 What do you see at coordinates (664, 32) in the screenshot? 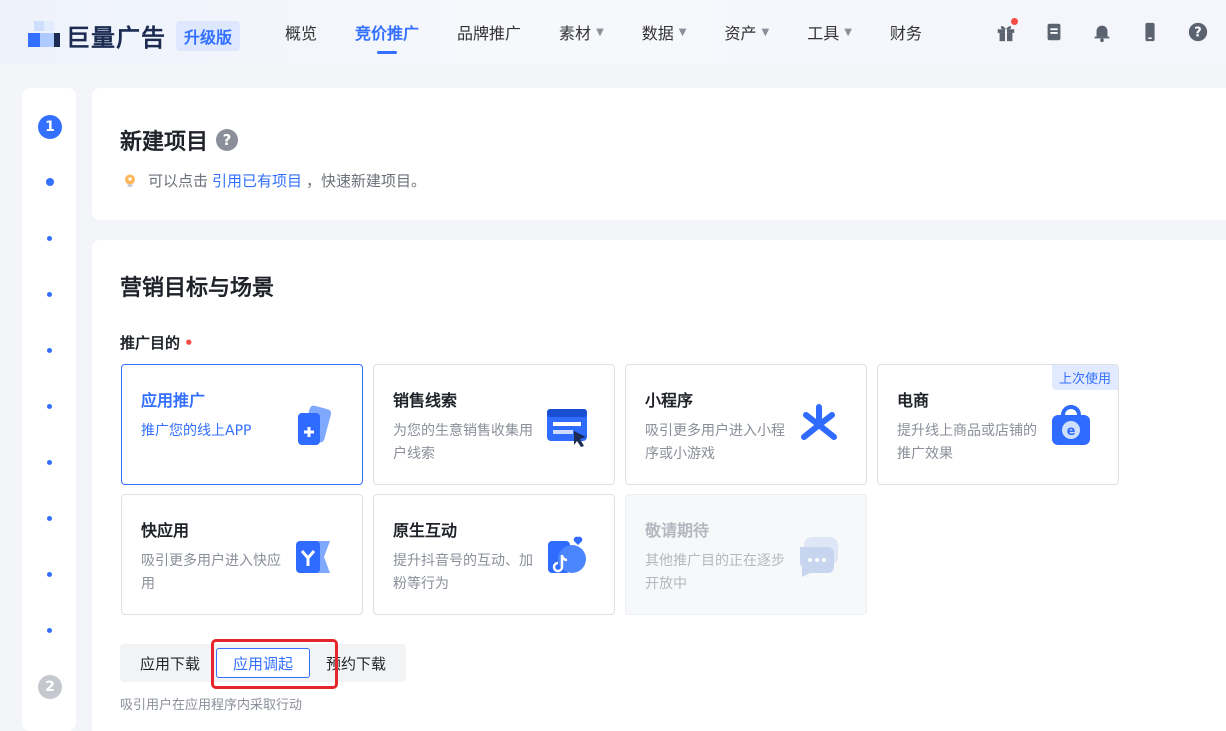
I see `nav-data: 数据 ▼` at bounding box center [664, 32].